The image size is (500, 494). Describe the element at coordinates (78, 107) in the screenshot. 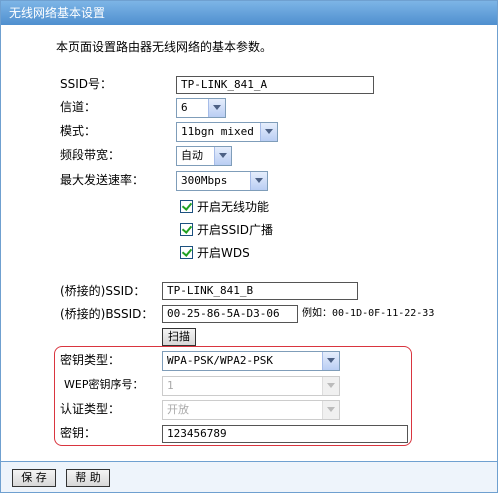

I see `channel-label: 信道：` at that location.